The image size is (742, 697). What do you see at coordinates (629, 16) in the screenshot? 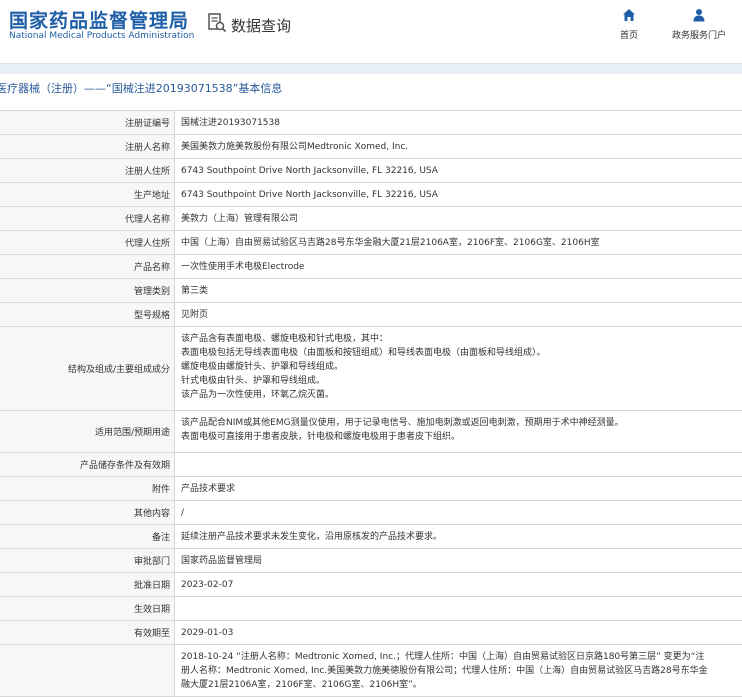
I see `home-icon` at bounding box center [629, 16].